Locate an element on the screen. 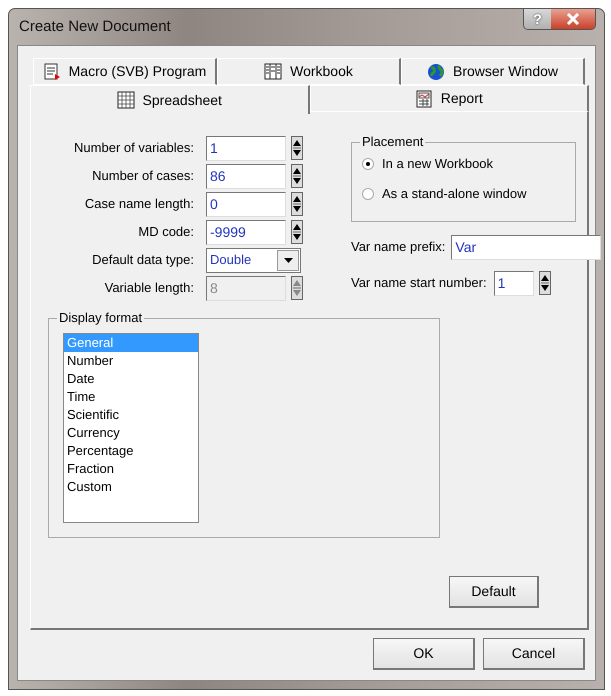 Image resolution: width=611 pixels, height=696 pixels. list-box: General Number Date Time Scientific Currency Percentage Fraction Custom is located at coordinates (131, 428).